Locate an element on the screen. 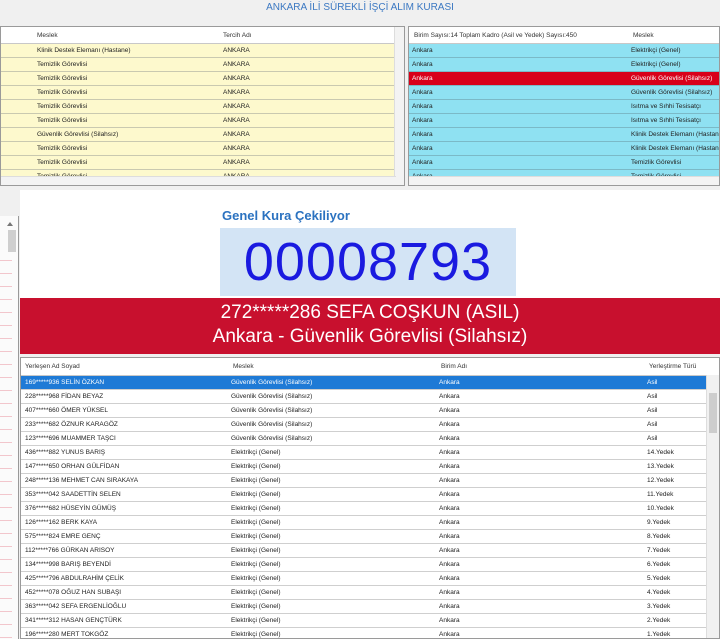  cell-tur: 10.Yedek is located at coordinates (660, 508).